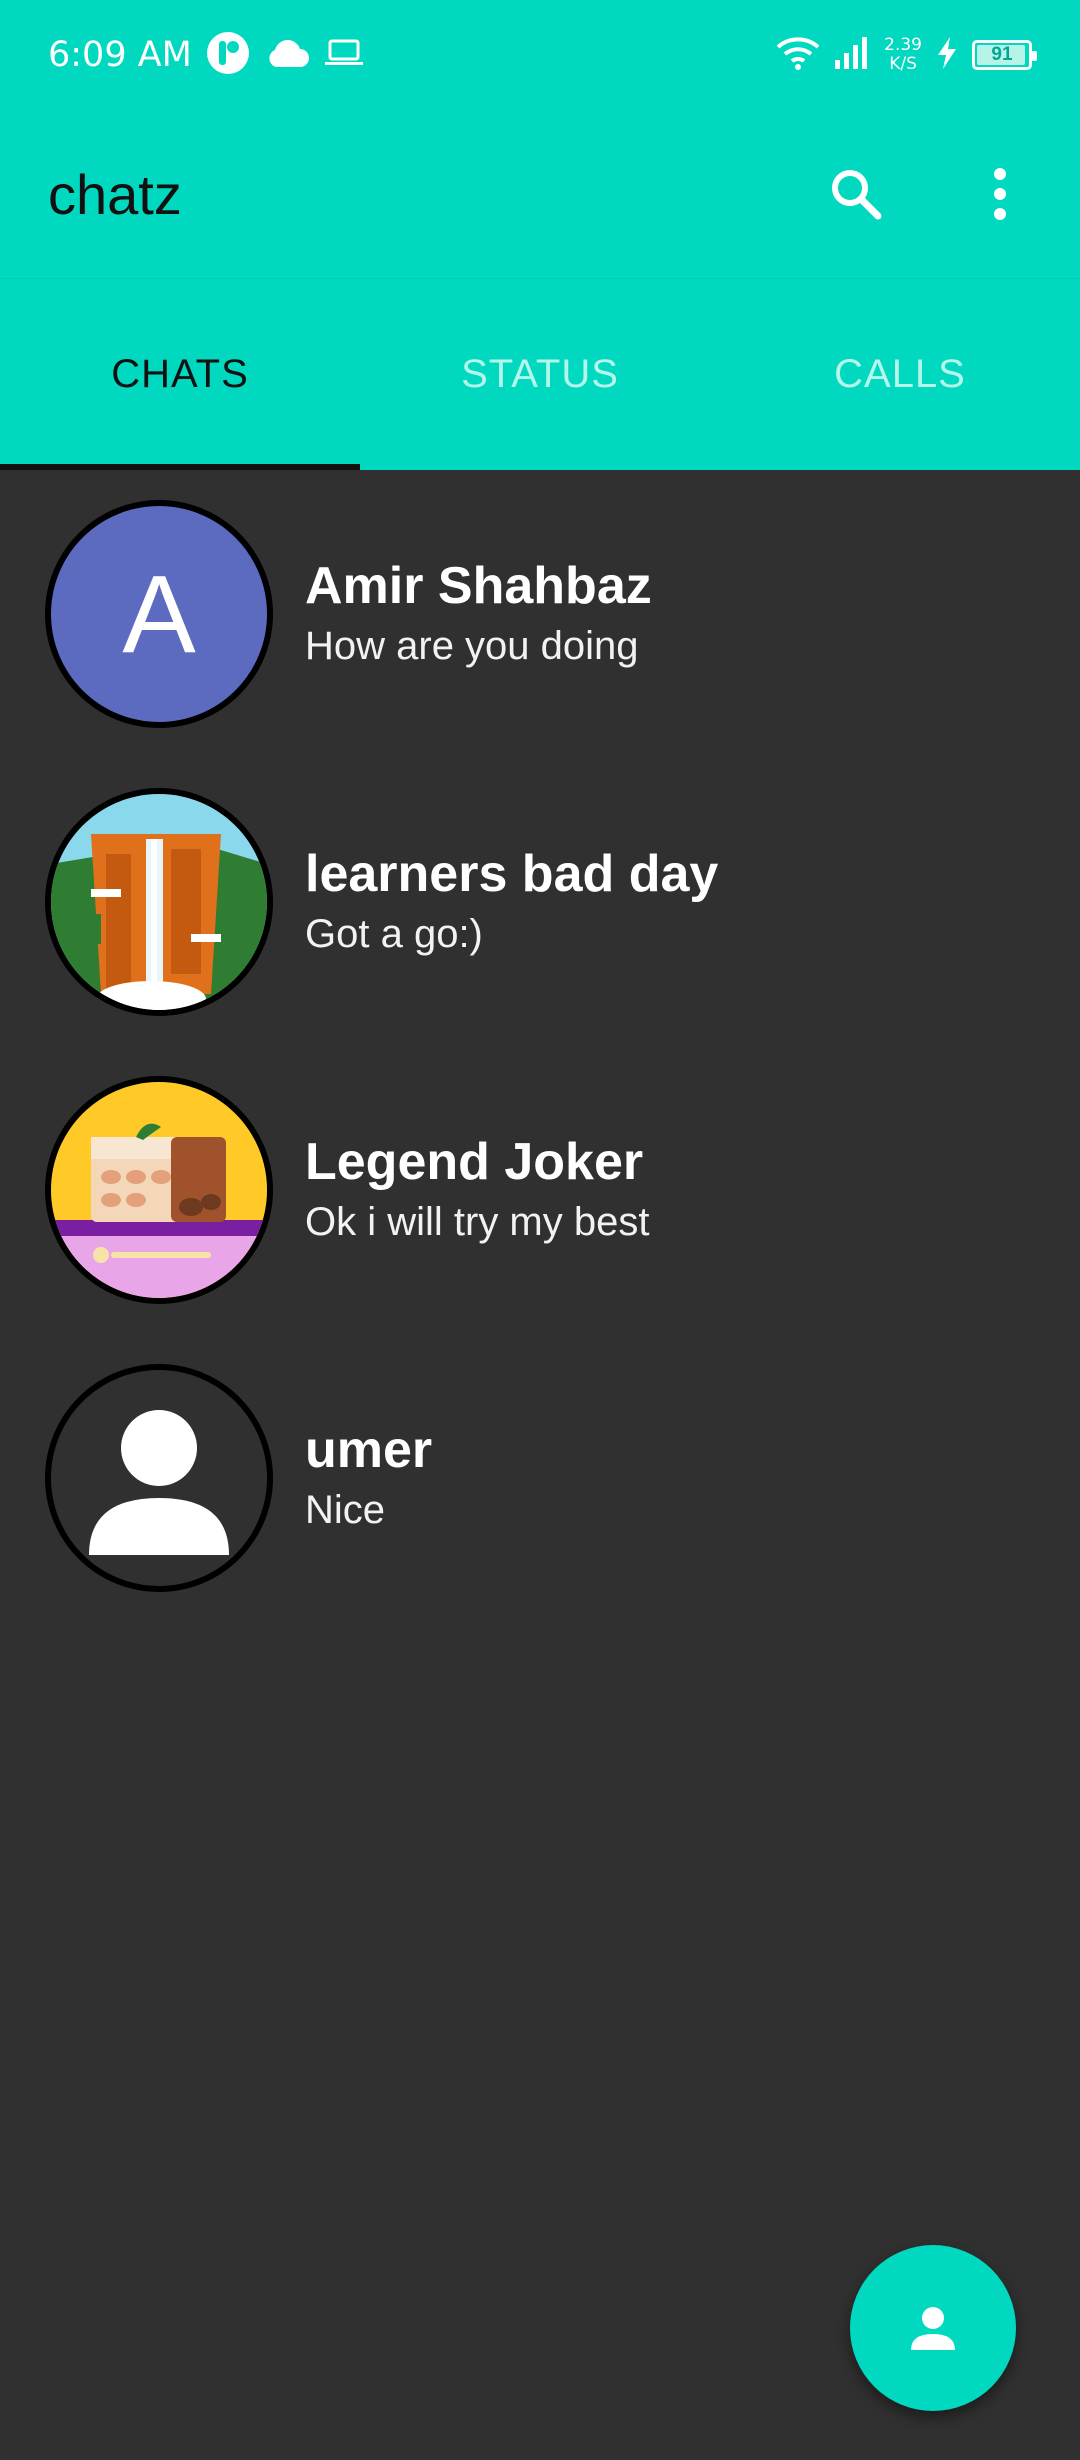  Describe the element at coordinates (472, 646) in the screenshot. I see `chat-last-message: How are you doing` at that location.